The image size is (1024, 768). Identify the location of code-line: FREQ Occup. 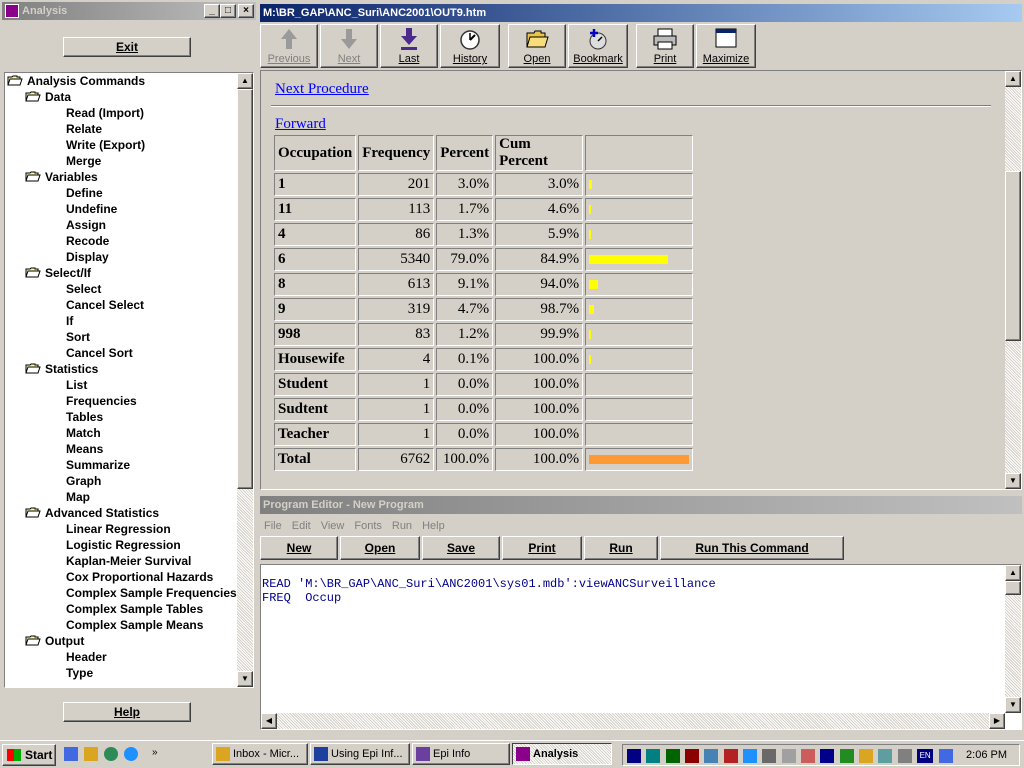
(489, 598).